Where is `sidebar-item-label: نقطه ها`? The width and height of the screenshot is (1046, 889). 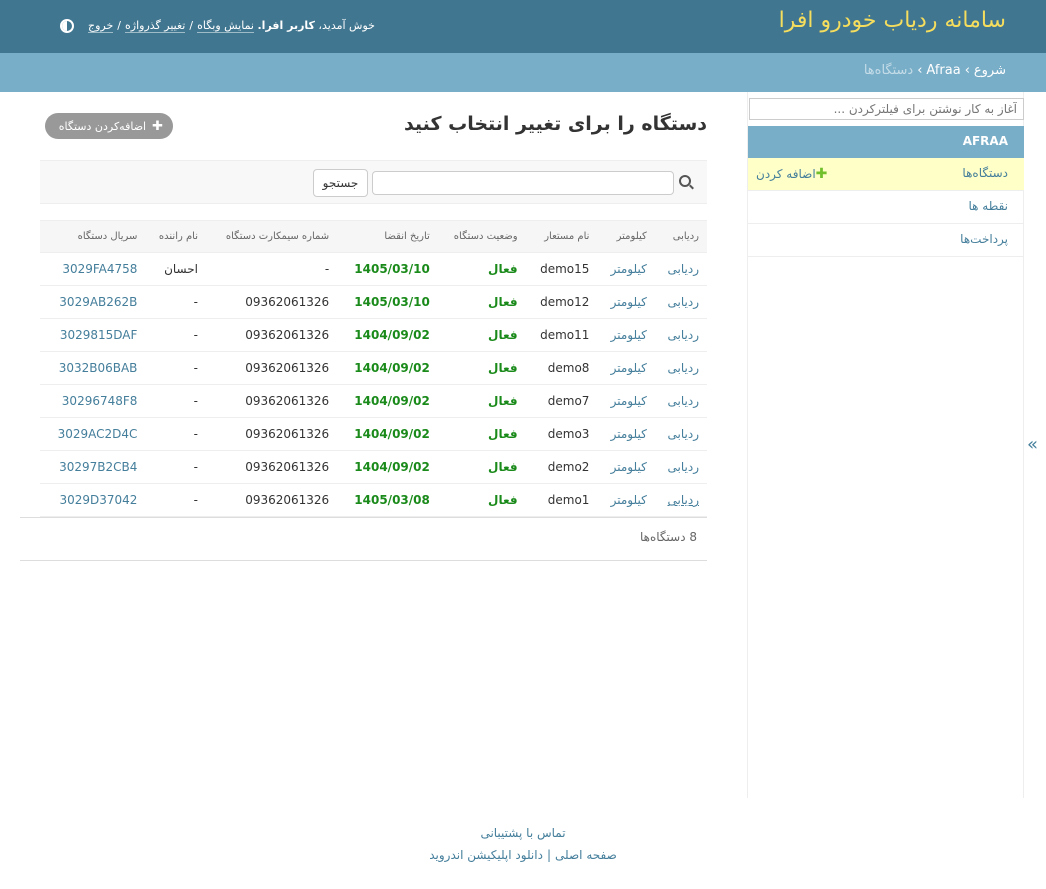
sidebar-item-label: نقطه ها is located at coordinates (989, 206).